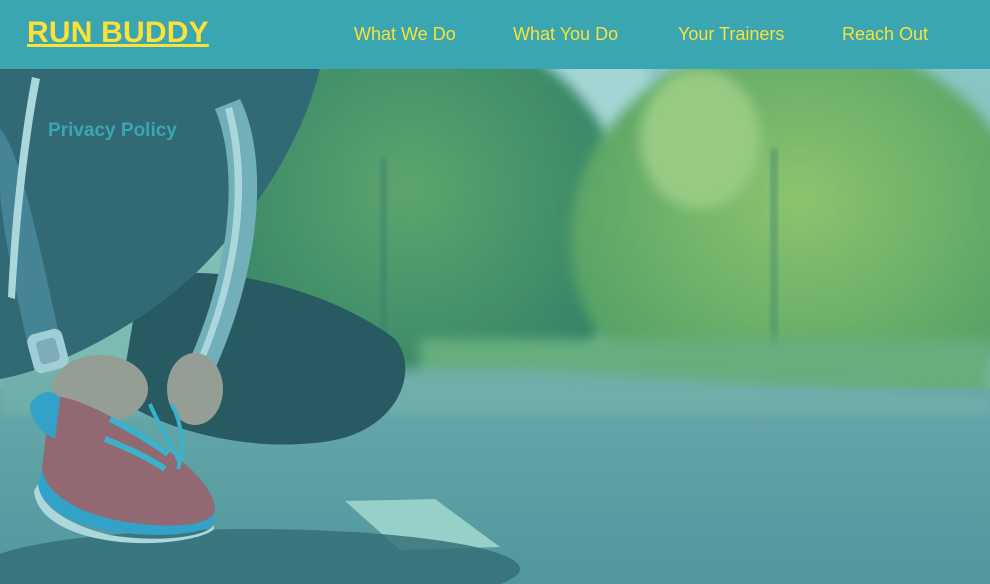  I want to click on nav-link-what-you-do: What You Do, so click(565, 34).